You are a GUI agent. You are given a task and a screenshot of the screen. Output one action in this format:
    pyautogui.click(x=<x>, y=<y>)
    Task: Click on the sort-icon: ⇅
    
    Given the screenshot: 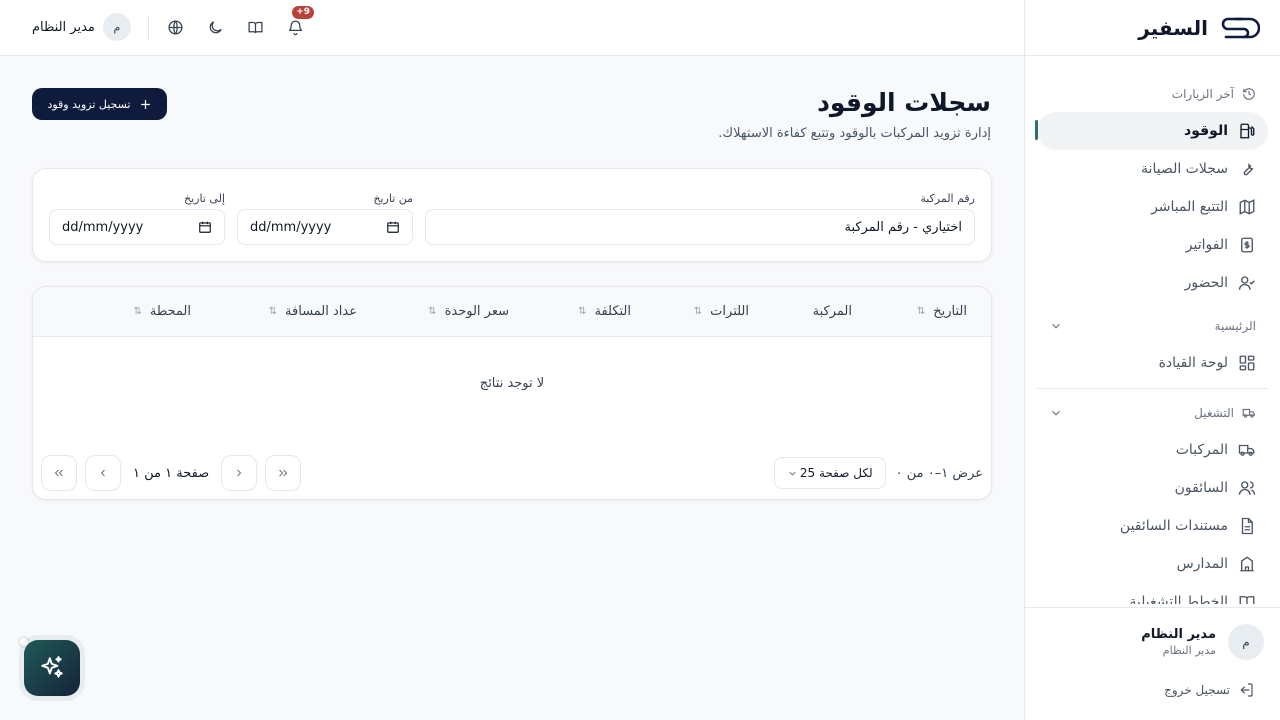 What is the action you would take?
    pyautogui.click(x=273, y=311)
    